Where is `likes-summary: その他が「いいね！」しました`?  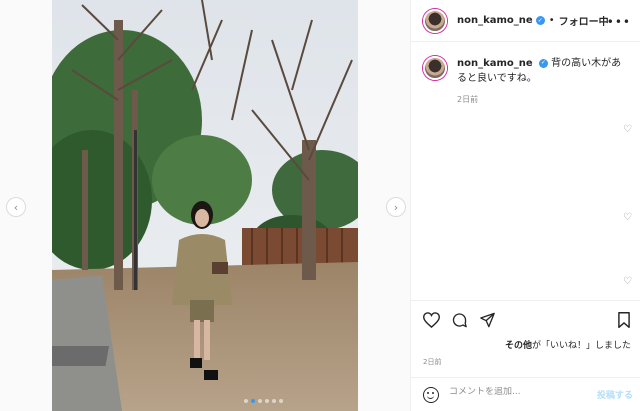
likes-summary: その他が「いいね！」しました is located at coordinates (521, 344).